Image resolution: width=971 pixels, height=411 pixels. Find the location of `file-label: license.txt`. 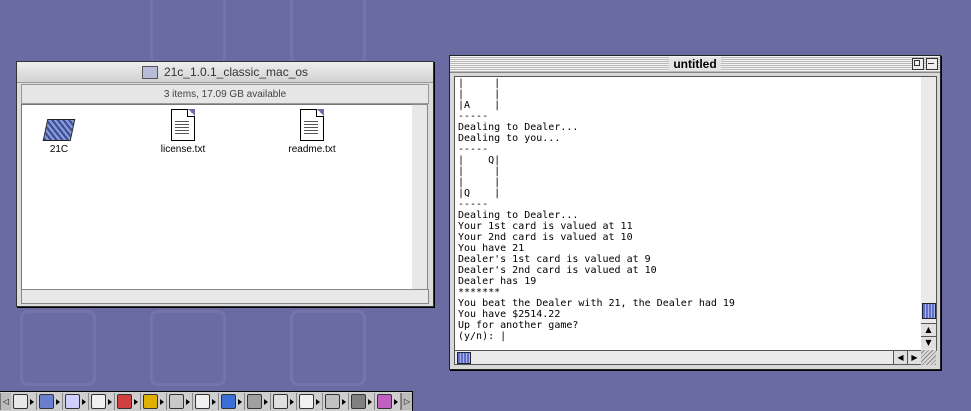

file-label: license.txt is located at coordinates (183, 149).